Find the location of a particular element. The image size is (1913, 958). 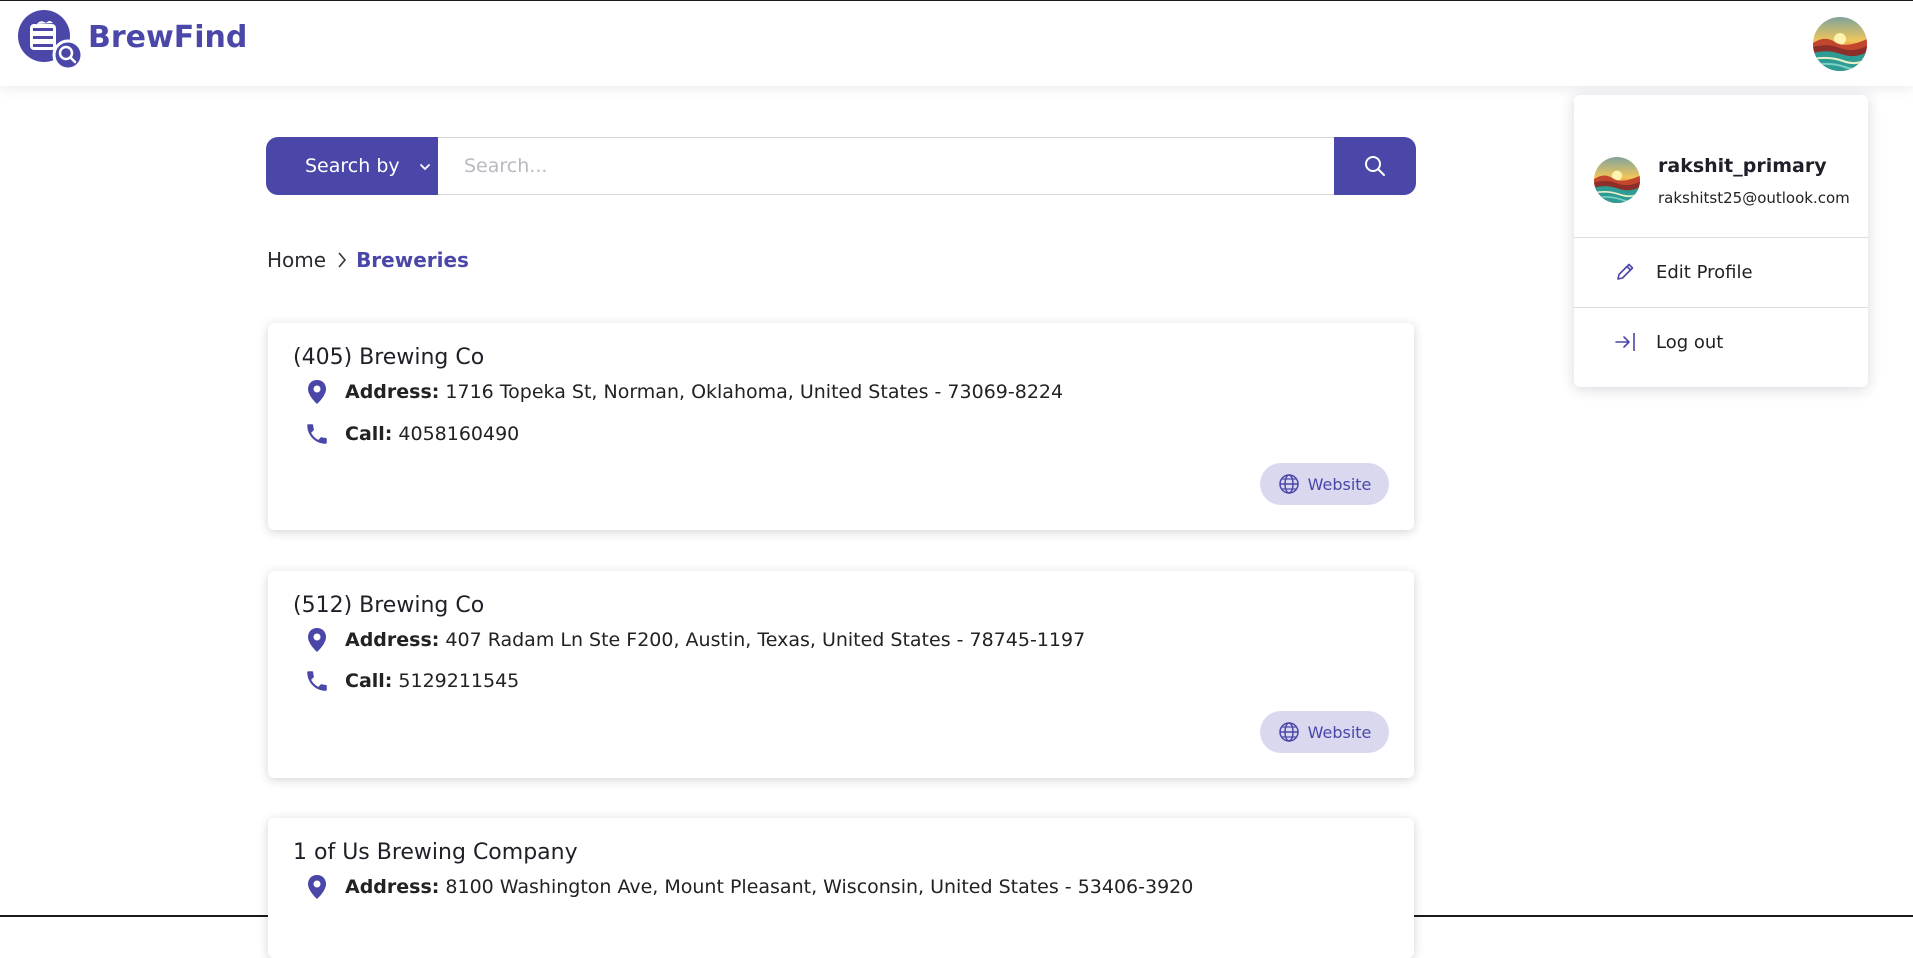

username: rakshit_primary is located at coordinates (1742, 166).